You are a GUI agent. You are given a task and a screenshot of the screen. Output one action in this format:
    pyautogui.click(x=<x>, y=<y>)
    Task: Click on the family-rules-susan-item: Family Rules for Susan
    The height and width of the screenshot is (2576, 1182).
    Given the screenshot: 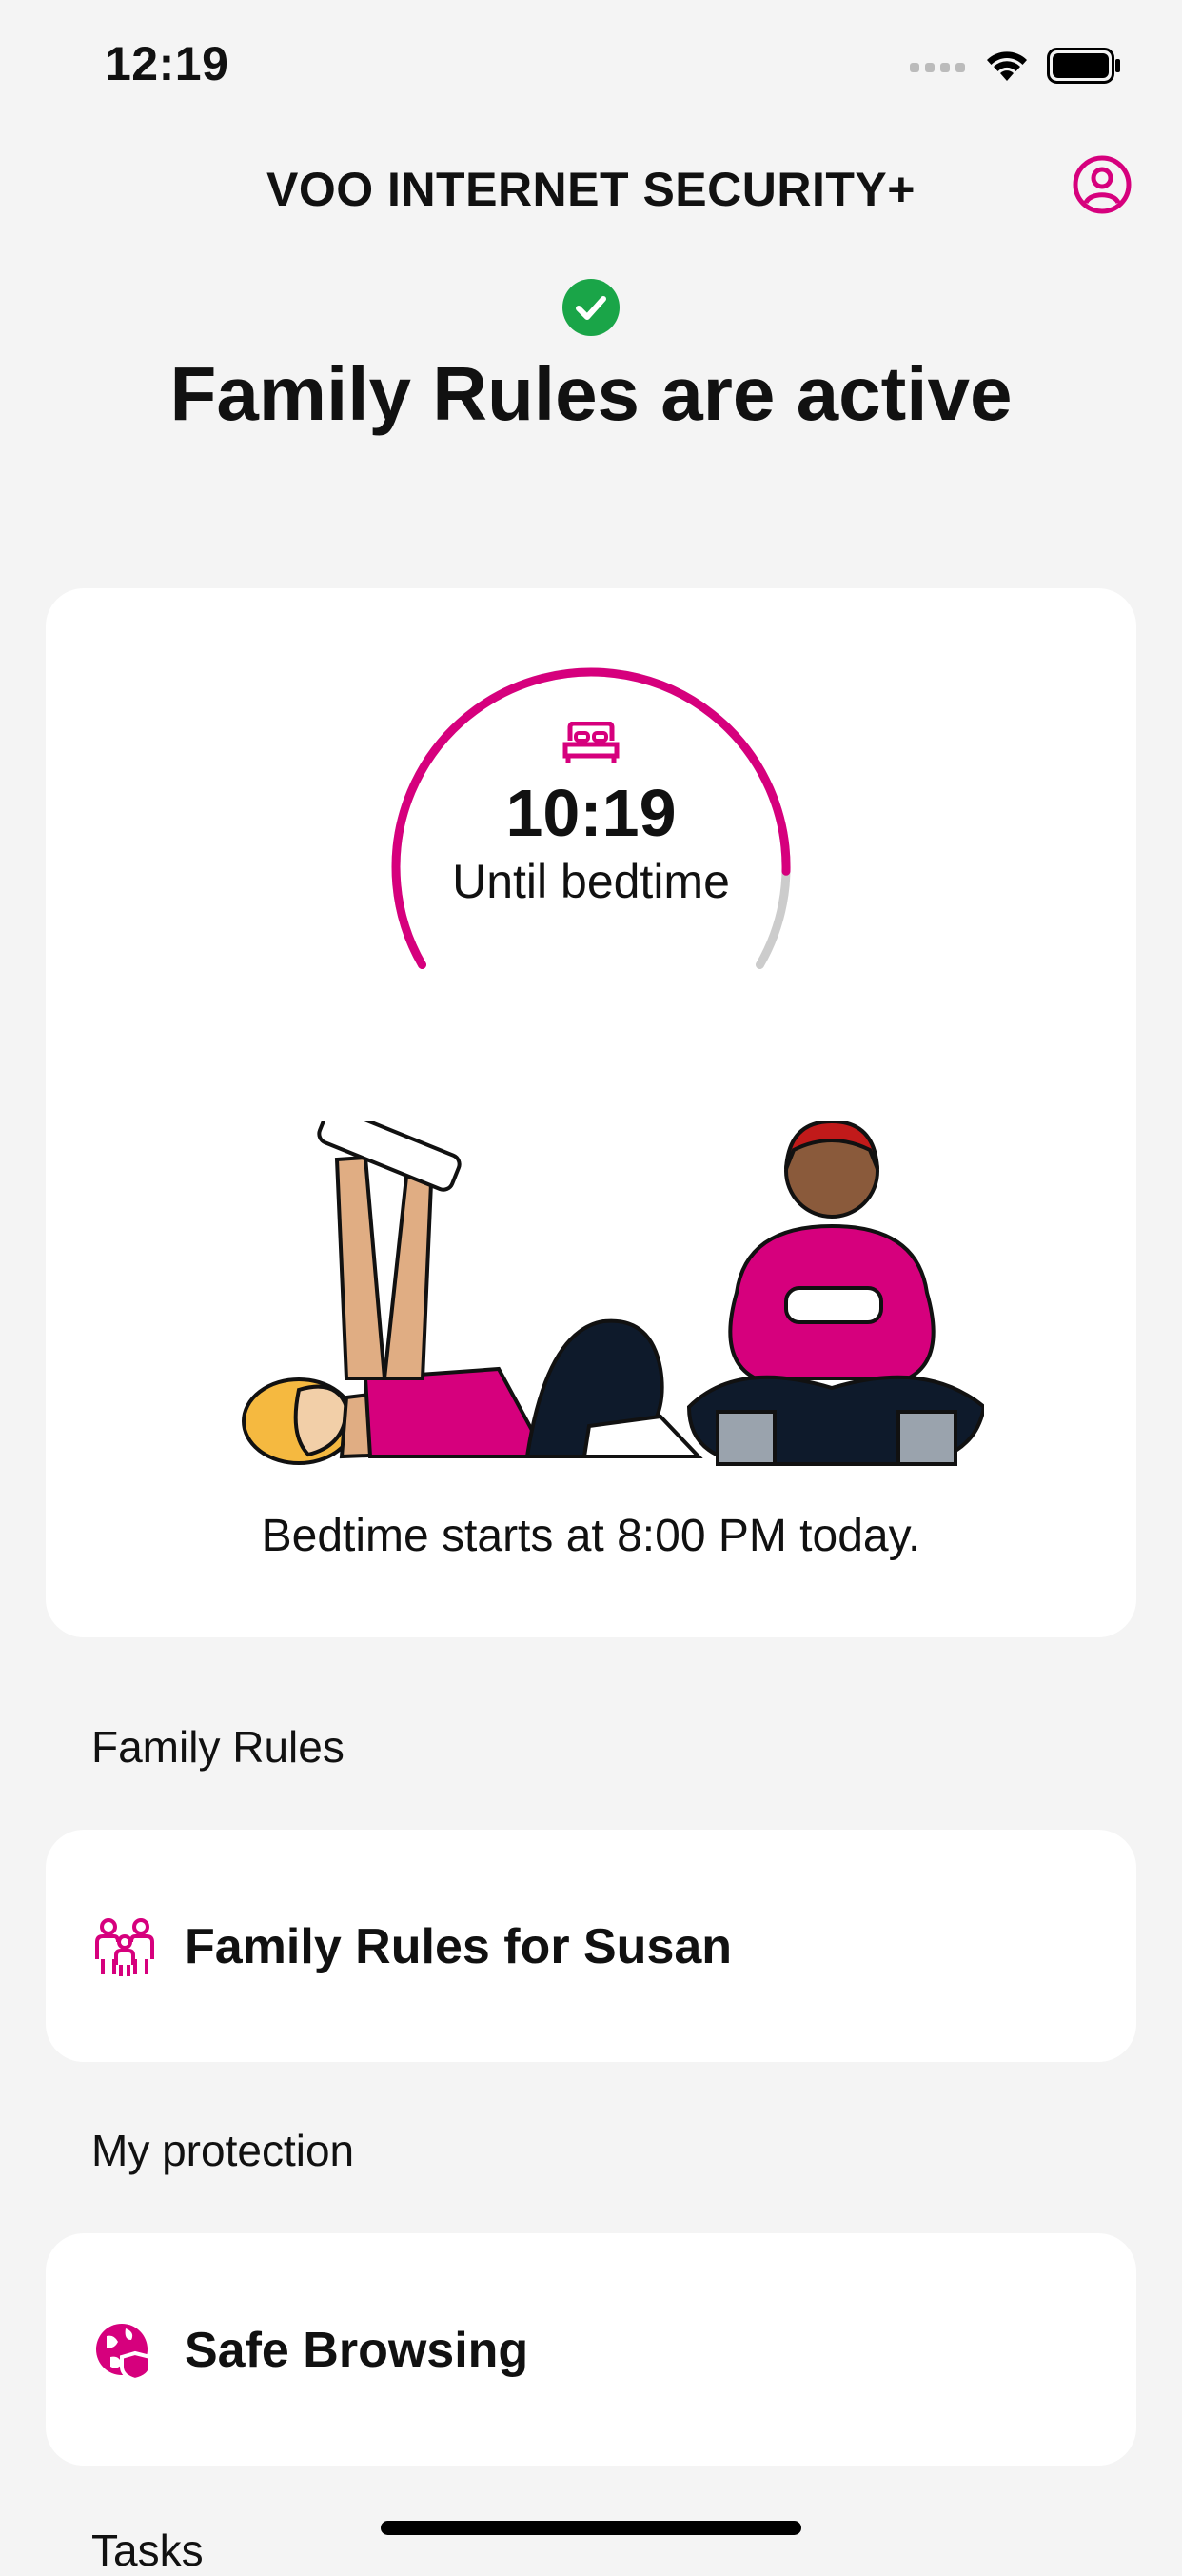 What is the action you would take?
    pyautogui.click(x=591, y=1946)
    